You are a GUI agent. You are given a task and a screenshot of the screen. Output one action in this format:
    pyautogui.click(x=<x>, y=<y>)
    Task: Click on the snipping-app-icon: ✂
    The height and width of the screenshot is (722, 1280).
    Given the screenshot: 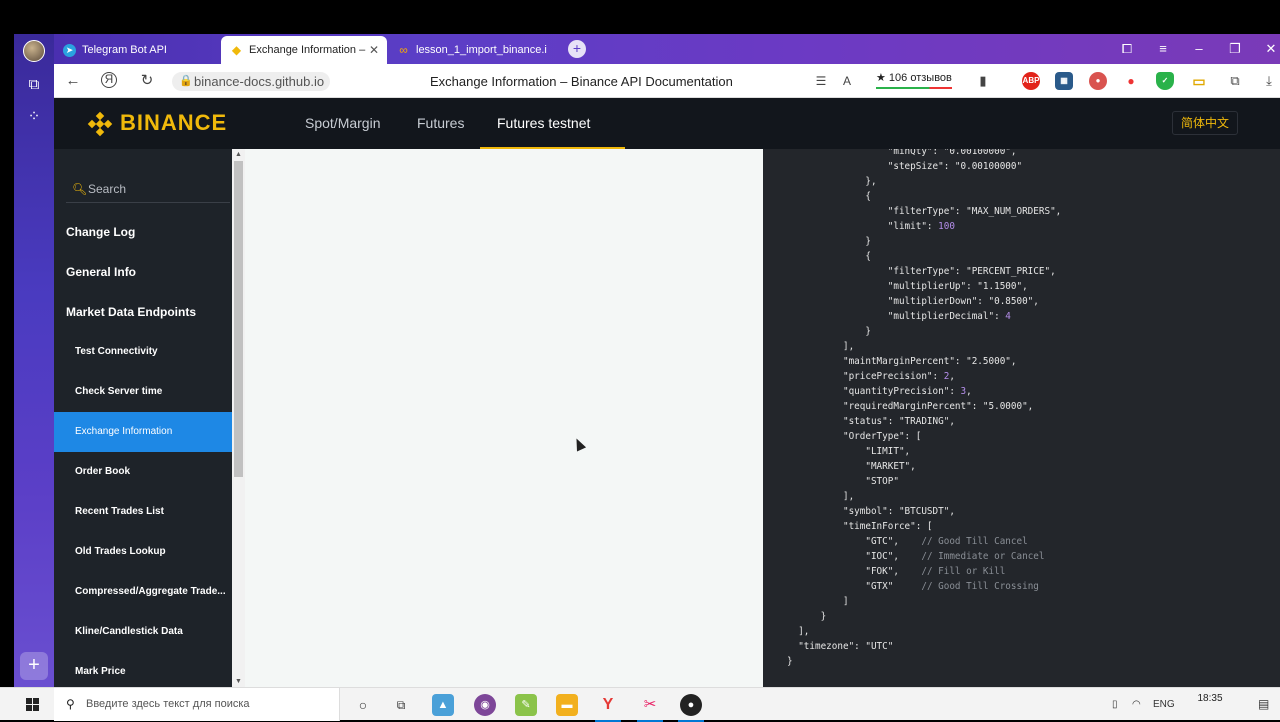 What is the action you would take?
    pyautogui.click(x=650, y=708)
    